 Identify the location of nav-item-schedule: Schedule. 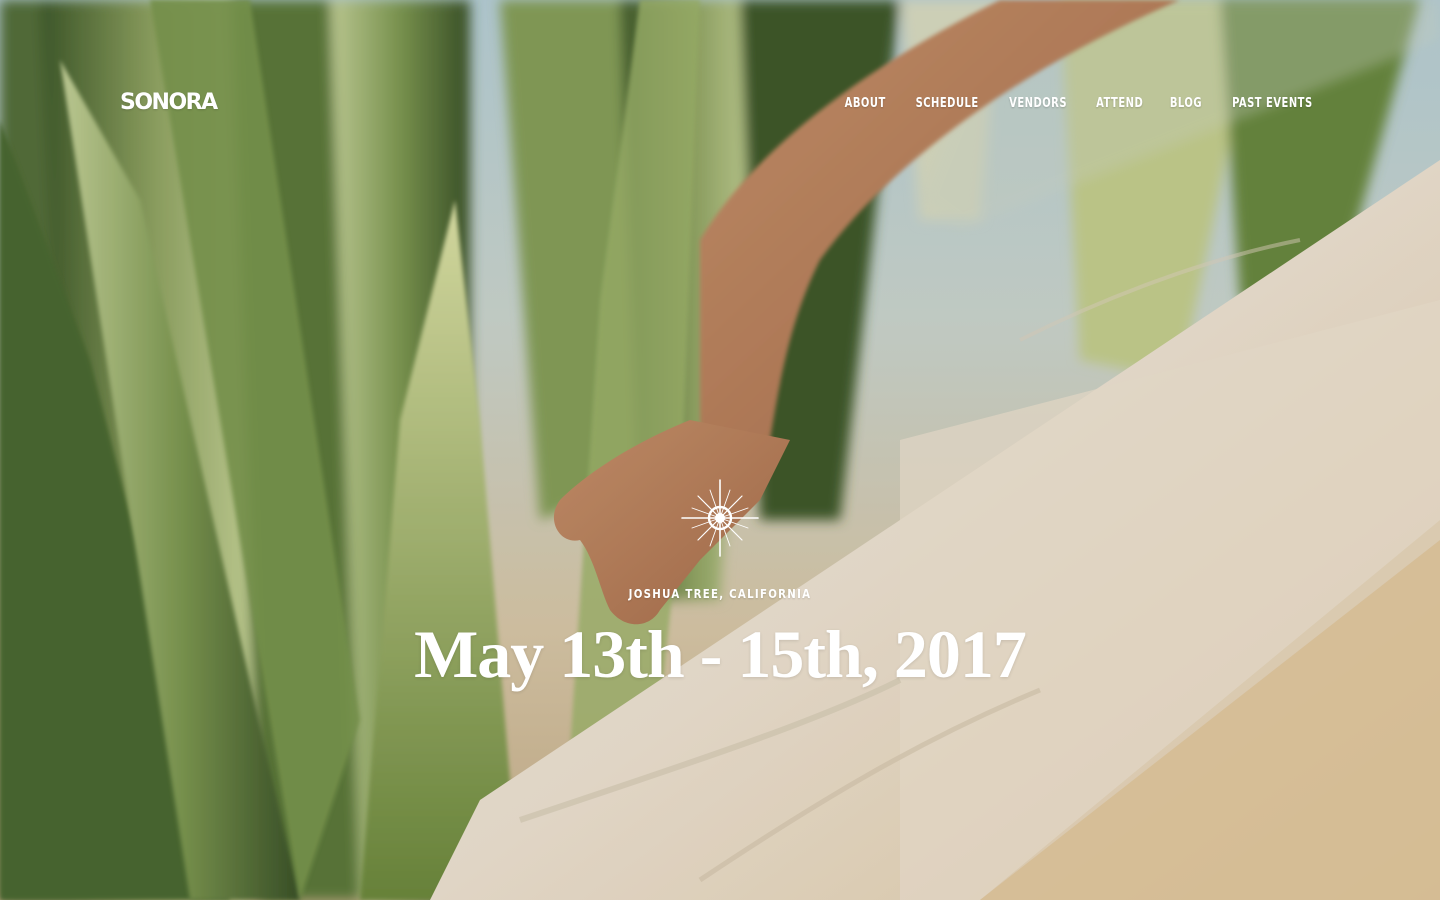
(947, 104).